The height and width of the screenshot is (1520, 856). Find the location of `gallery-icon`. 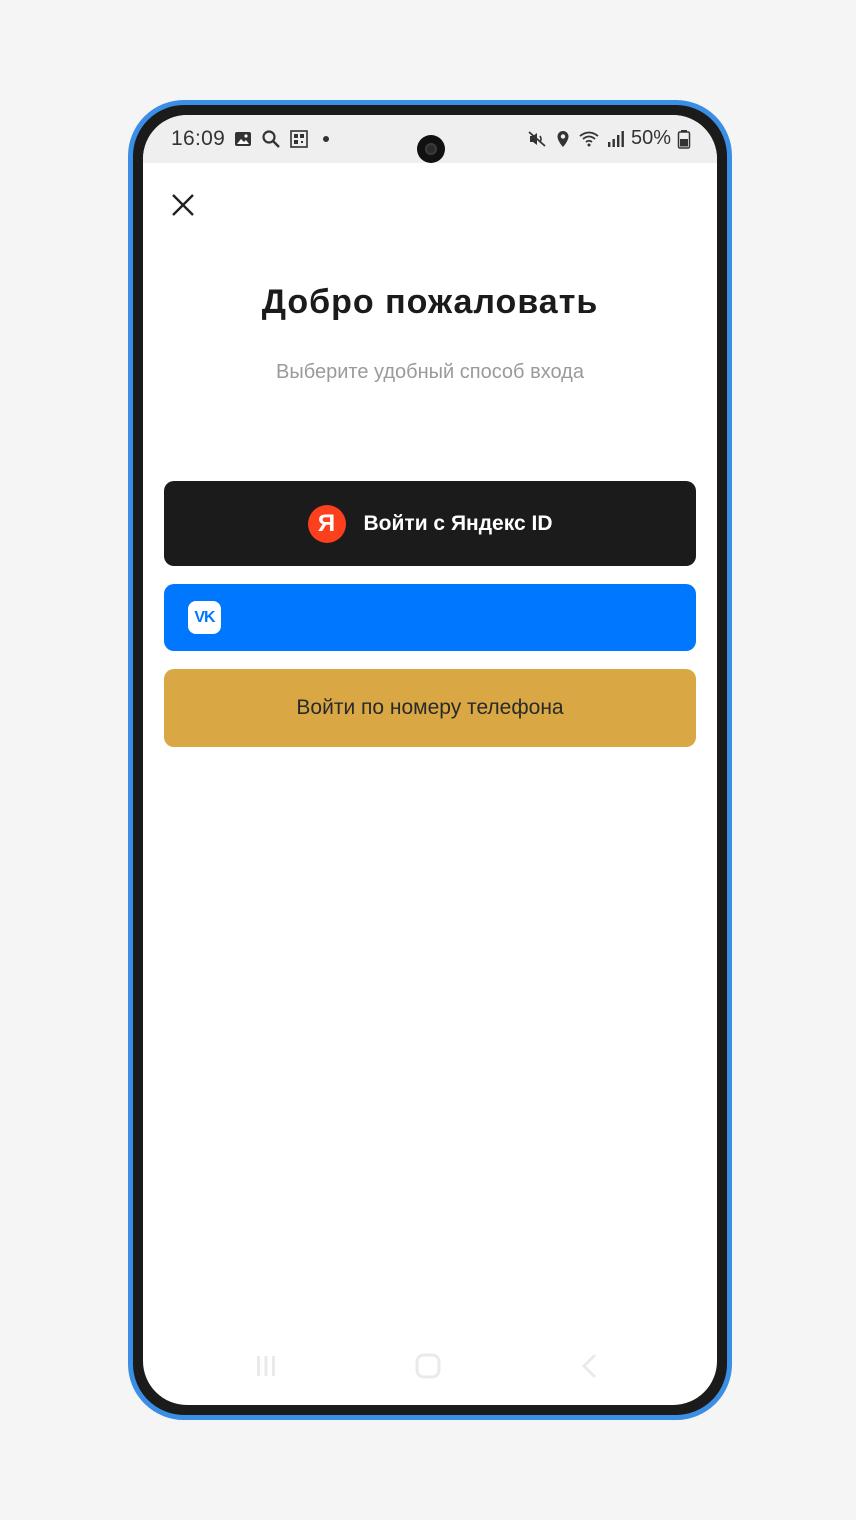

gallery-icon is located at coordinates (243, 139).